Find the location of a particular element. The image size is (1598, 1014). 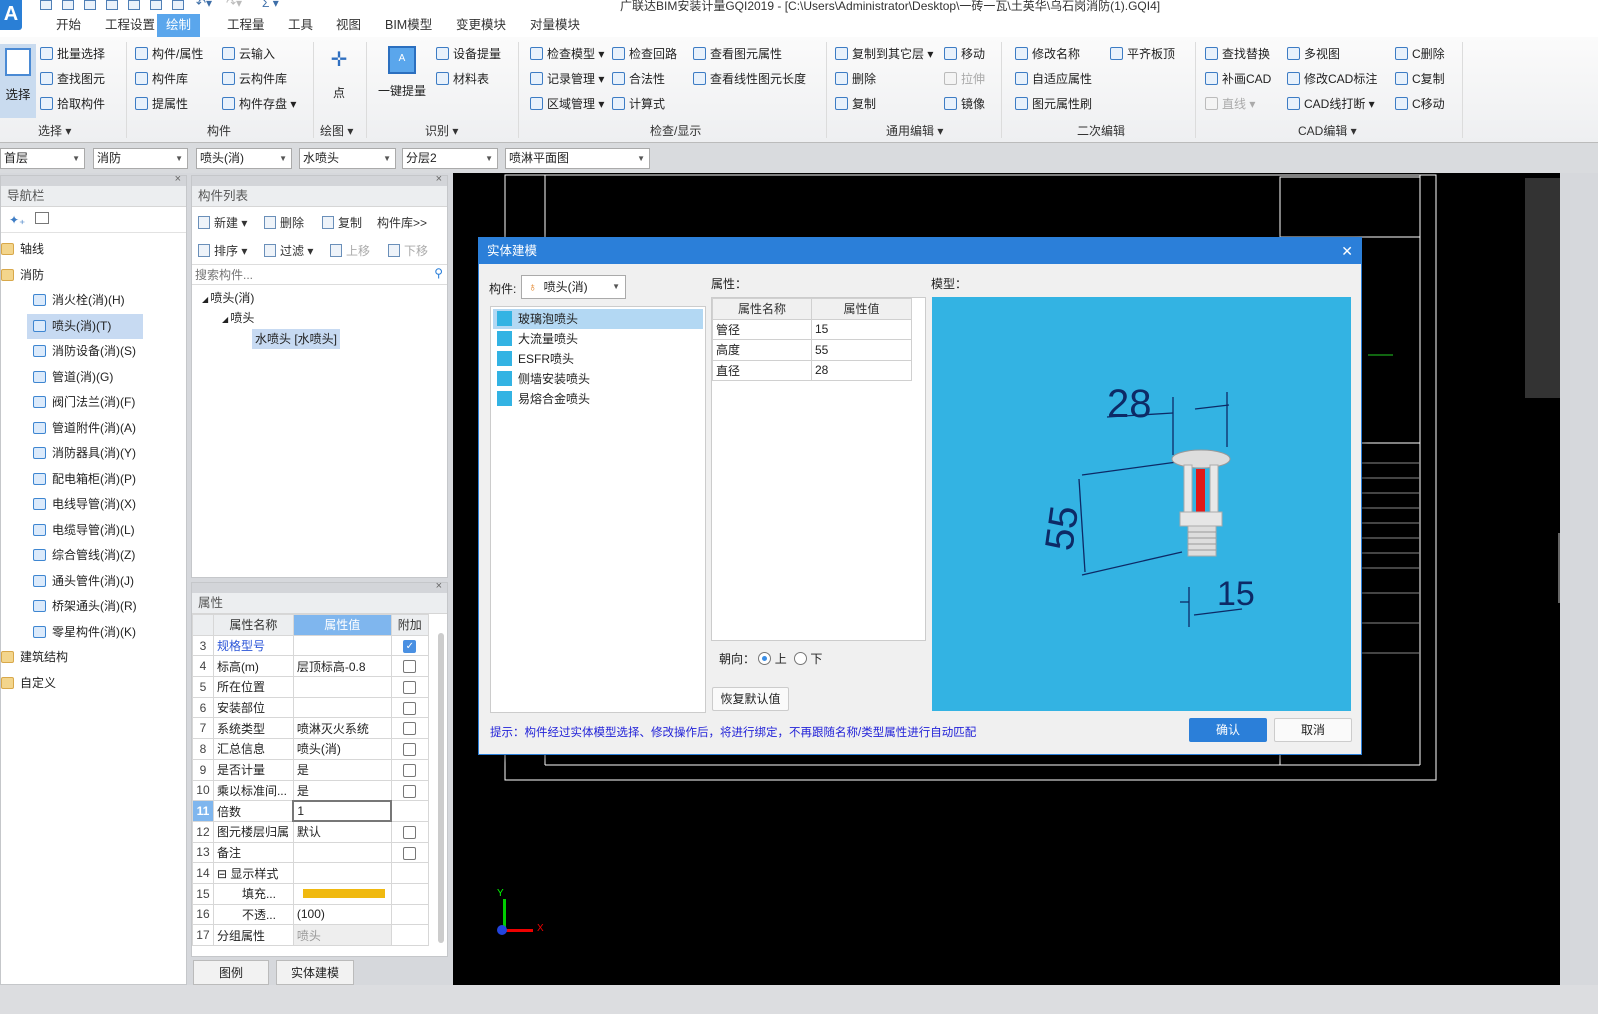

component-toolbar-button-6: 上移 is located at coordinates (350, 251).